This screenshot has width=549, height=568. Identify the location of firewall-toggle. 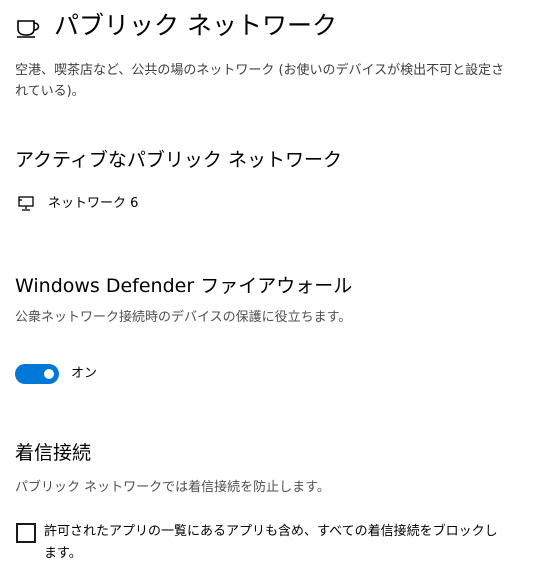
(37, 374).